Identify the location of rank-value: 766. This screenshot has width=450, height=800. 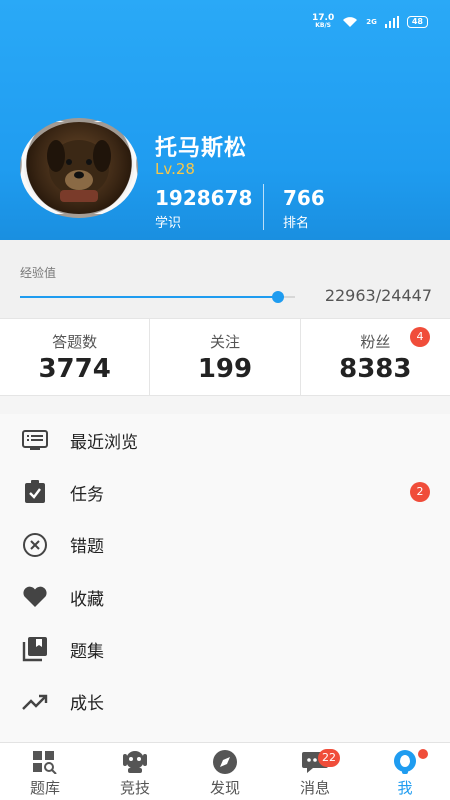
(304, 198).